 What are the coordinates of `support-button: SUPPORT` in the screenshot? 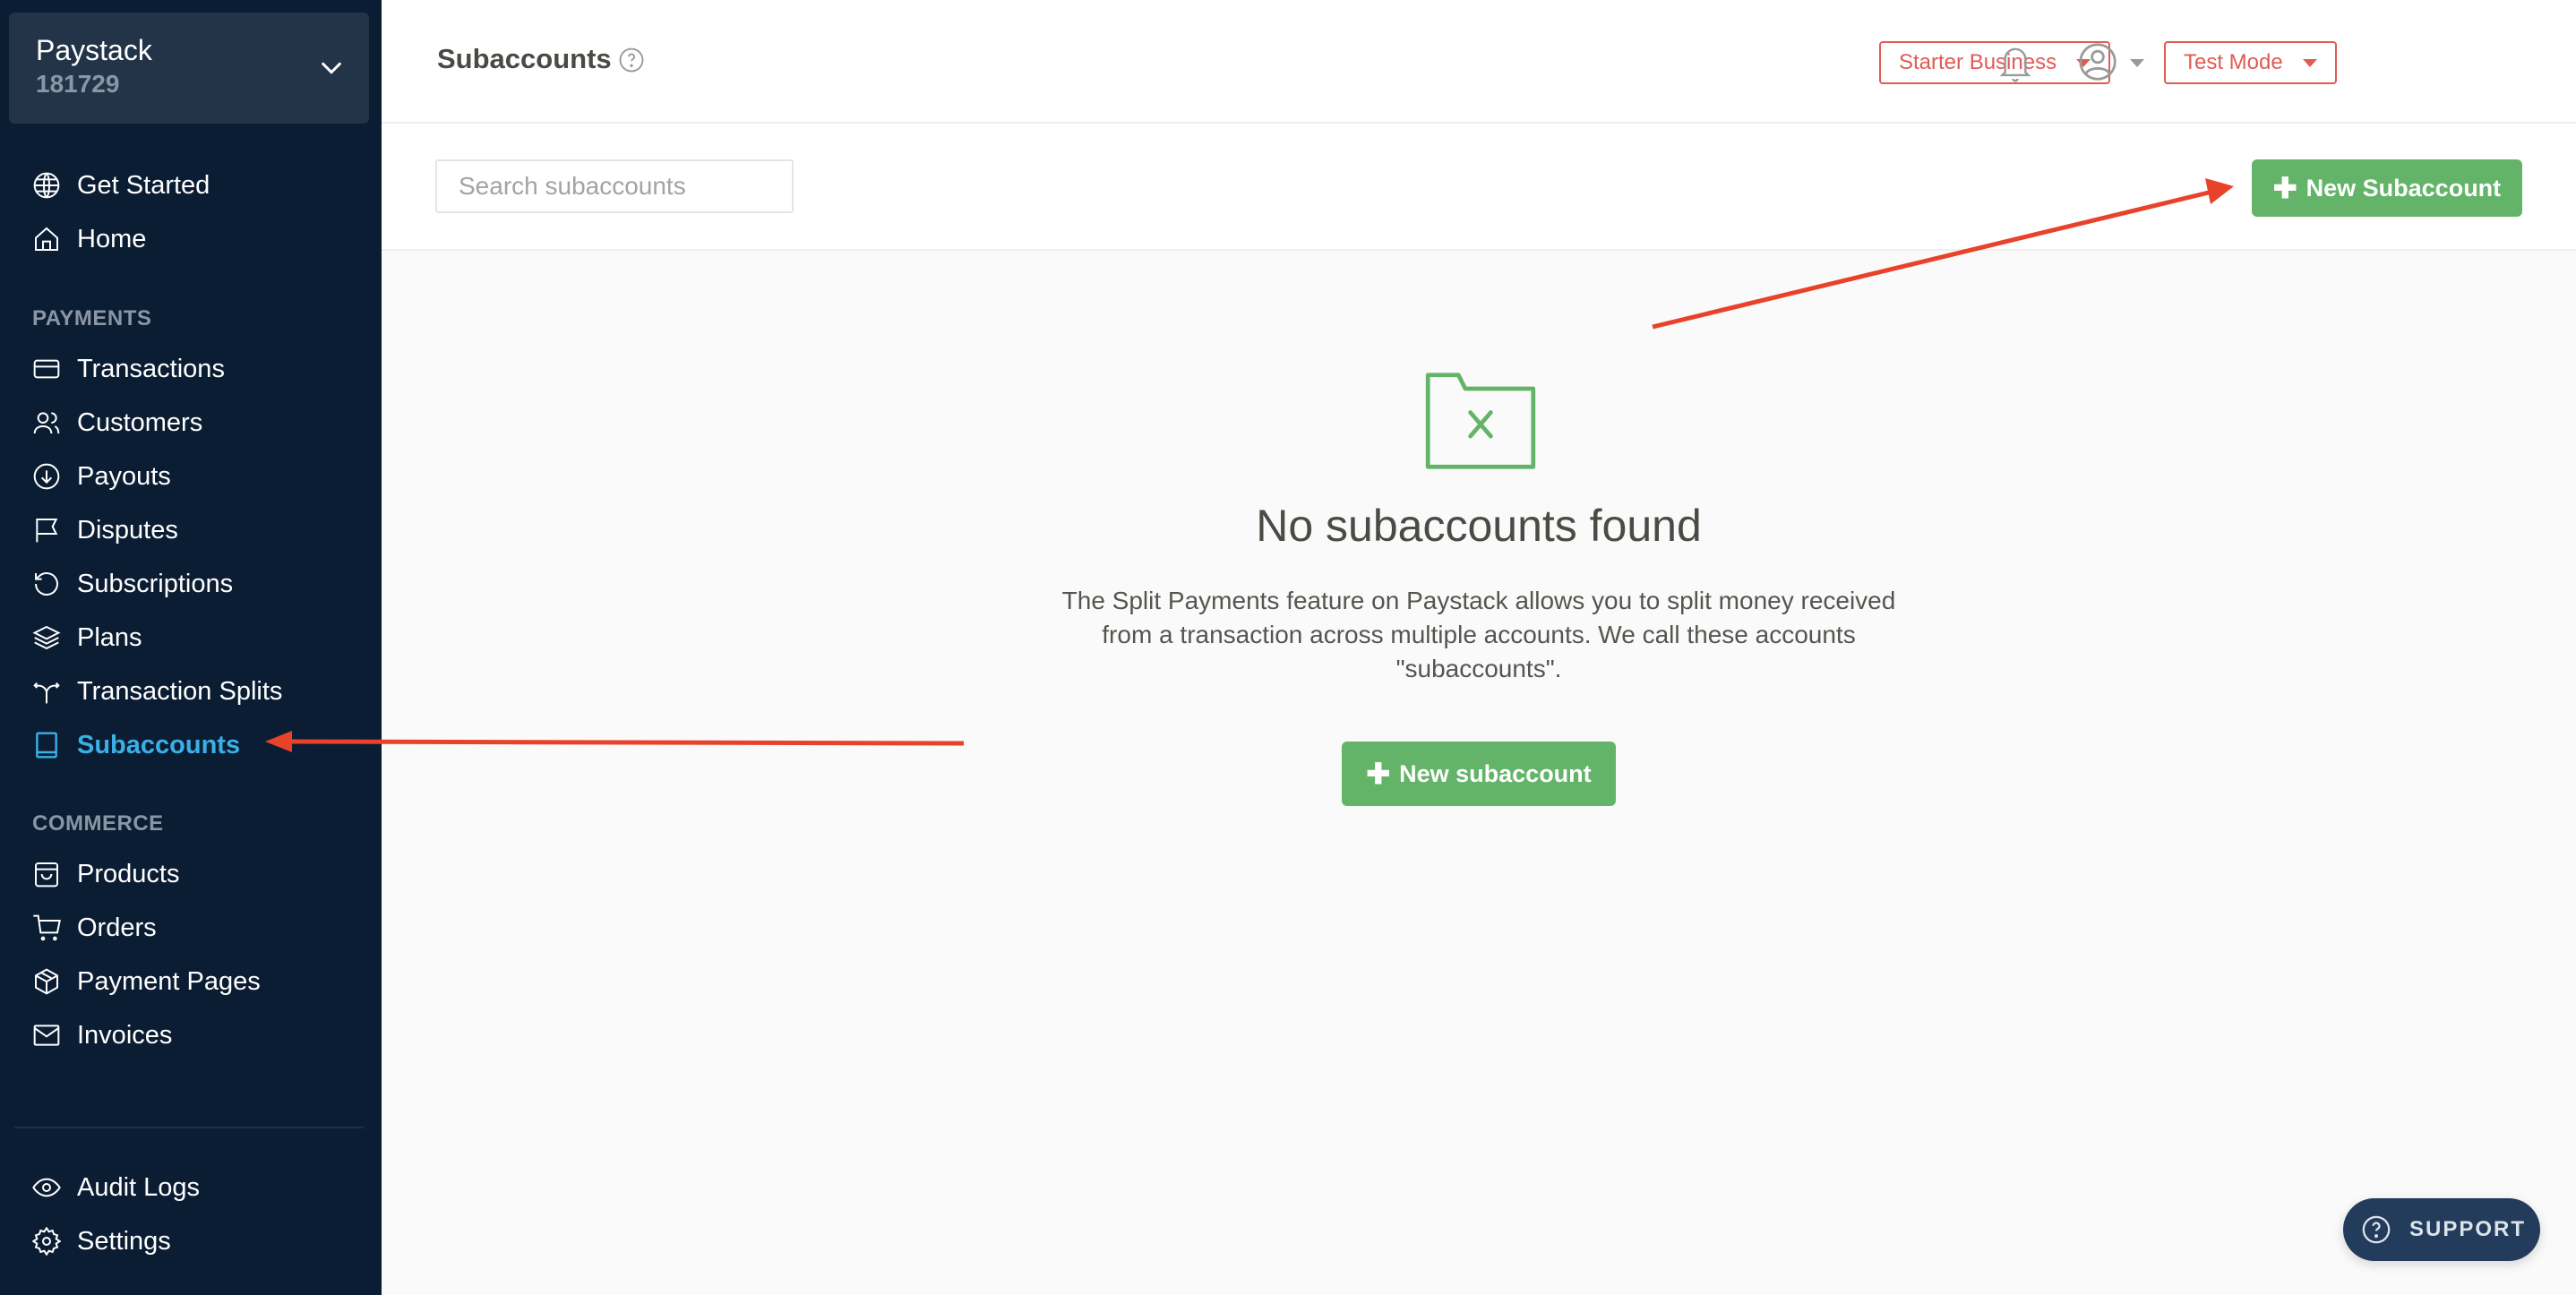 It's located at (2441, 1230).